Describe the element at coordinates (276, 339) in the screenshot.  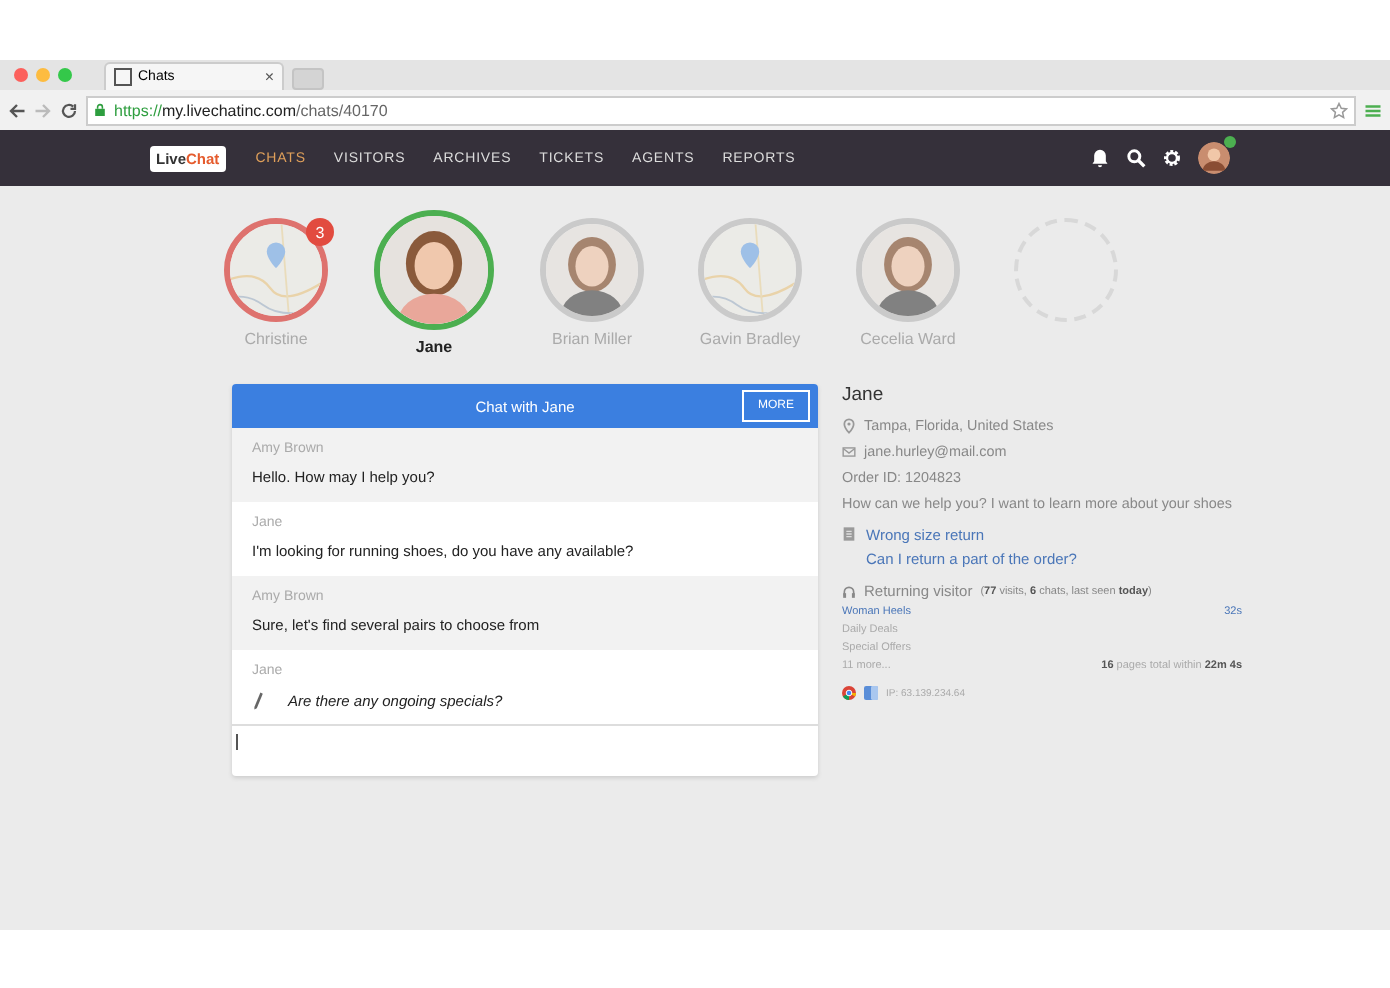
I see `visitor-name: Christine` at that location.